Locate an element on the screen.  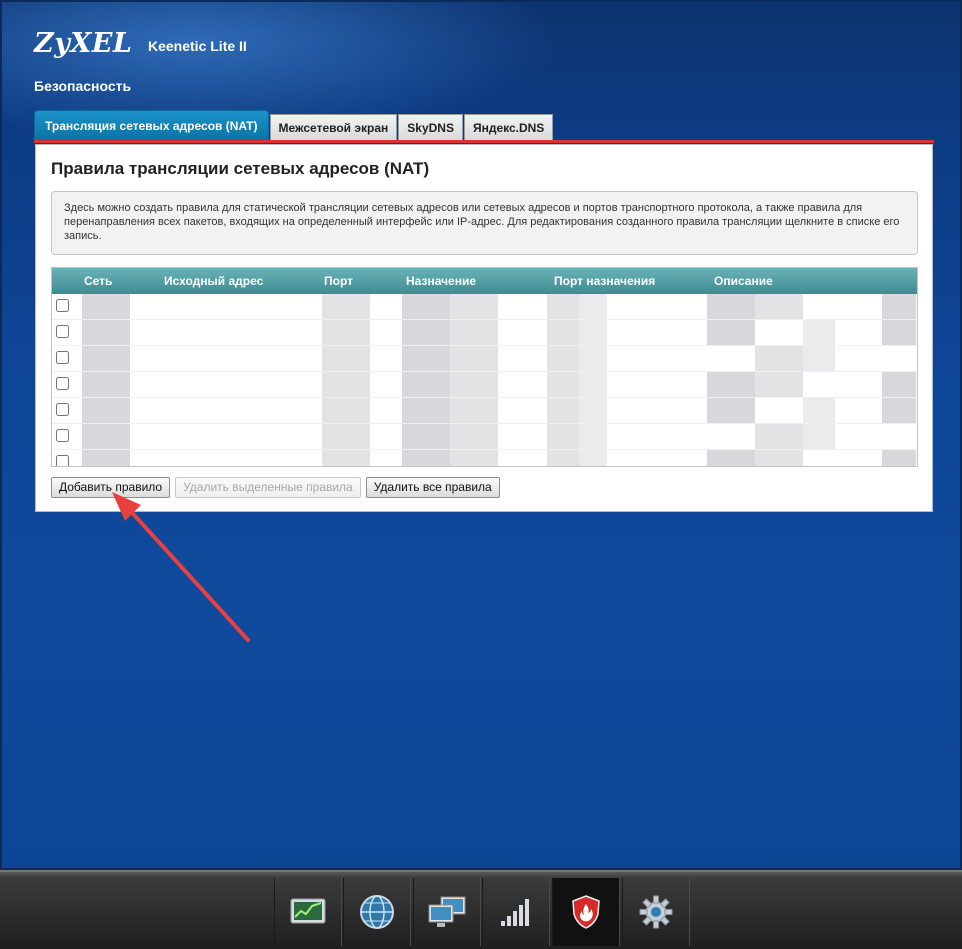
monitor-icon is located at coordinates (308, 911).